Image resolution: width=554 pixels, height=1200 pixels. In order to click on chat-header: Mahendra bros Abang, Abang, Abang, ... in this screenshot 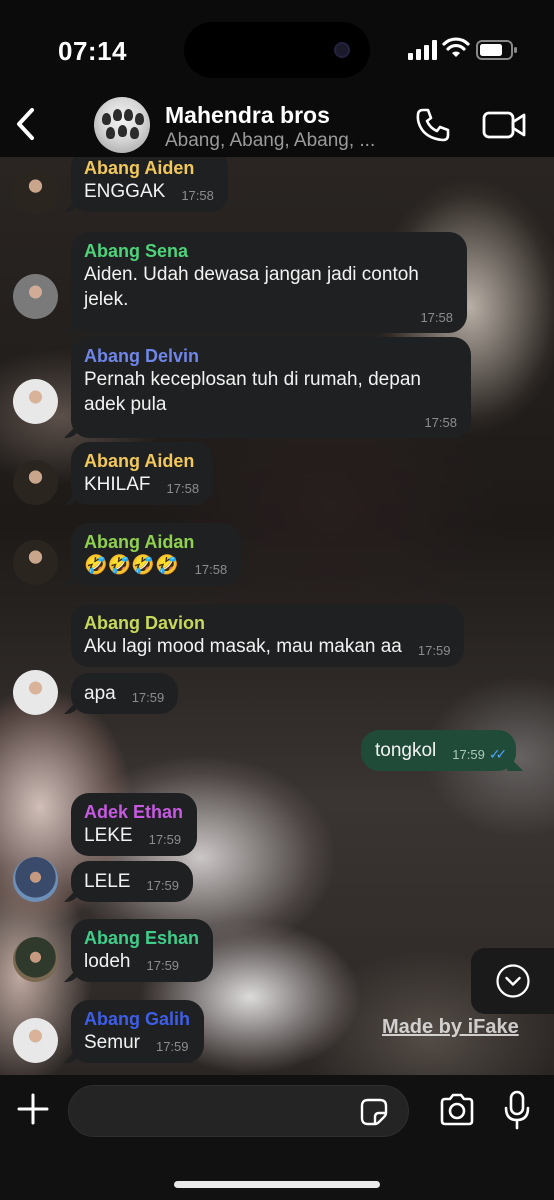, I will do `click(277, 124)`.